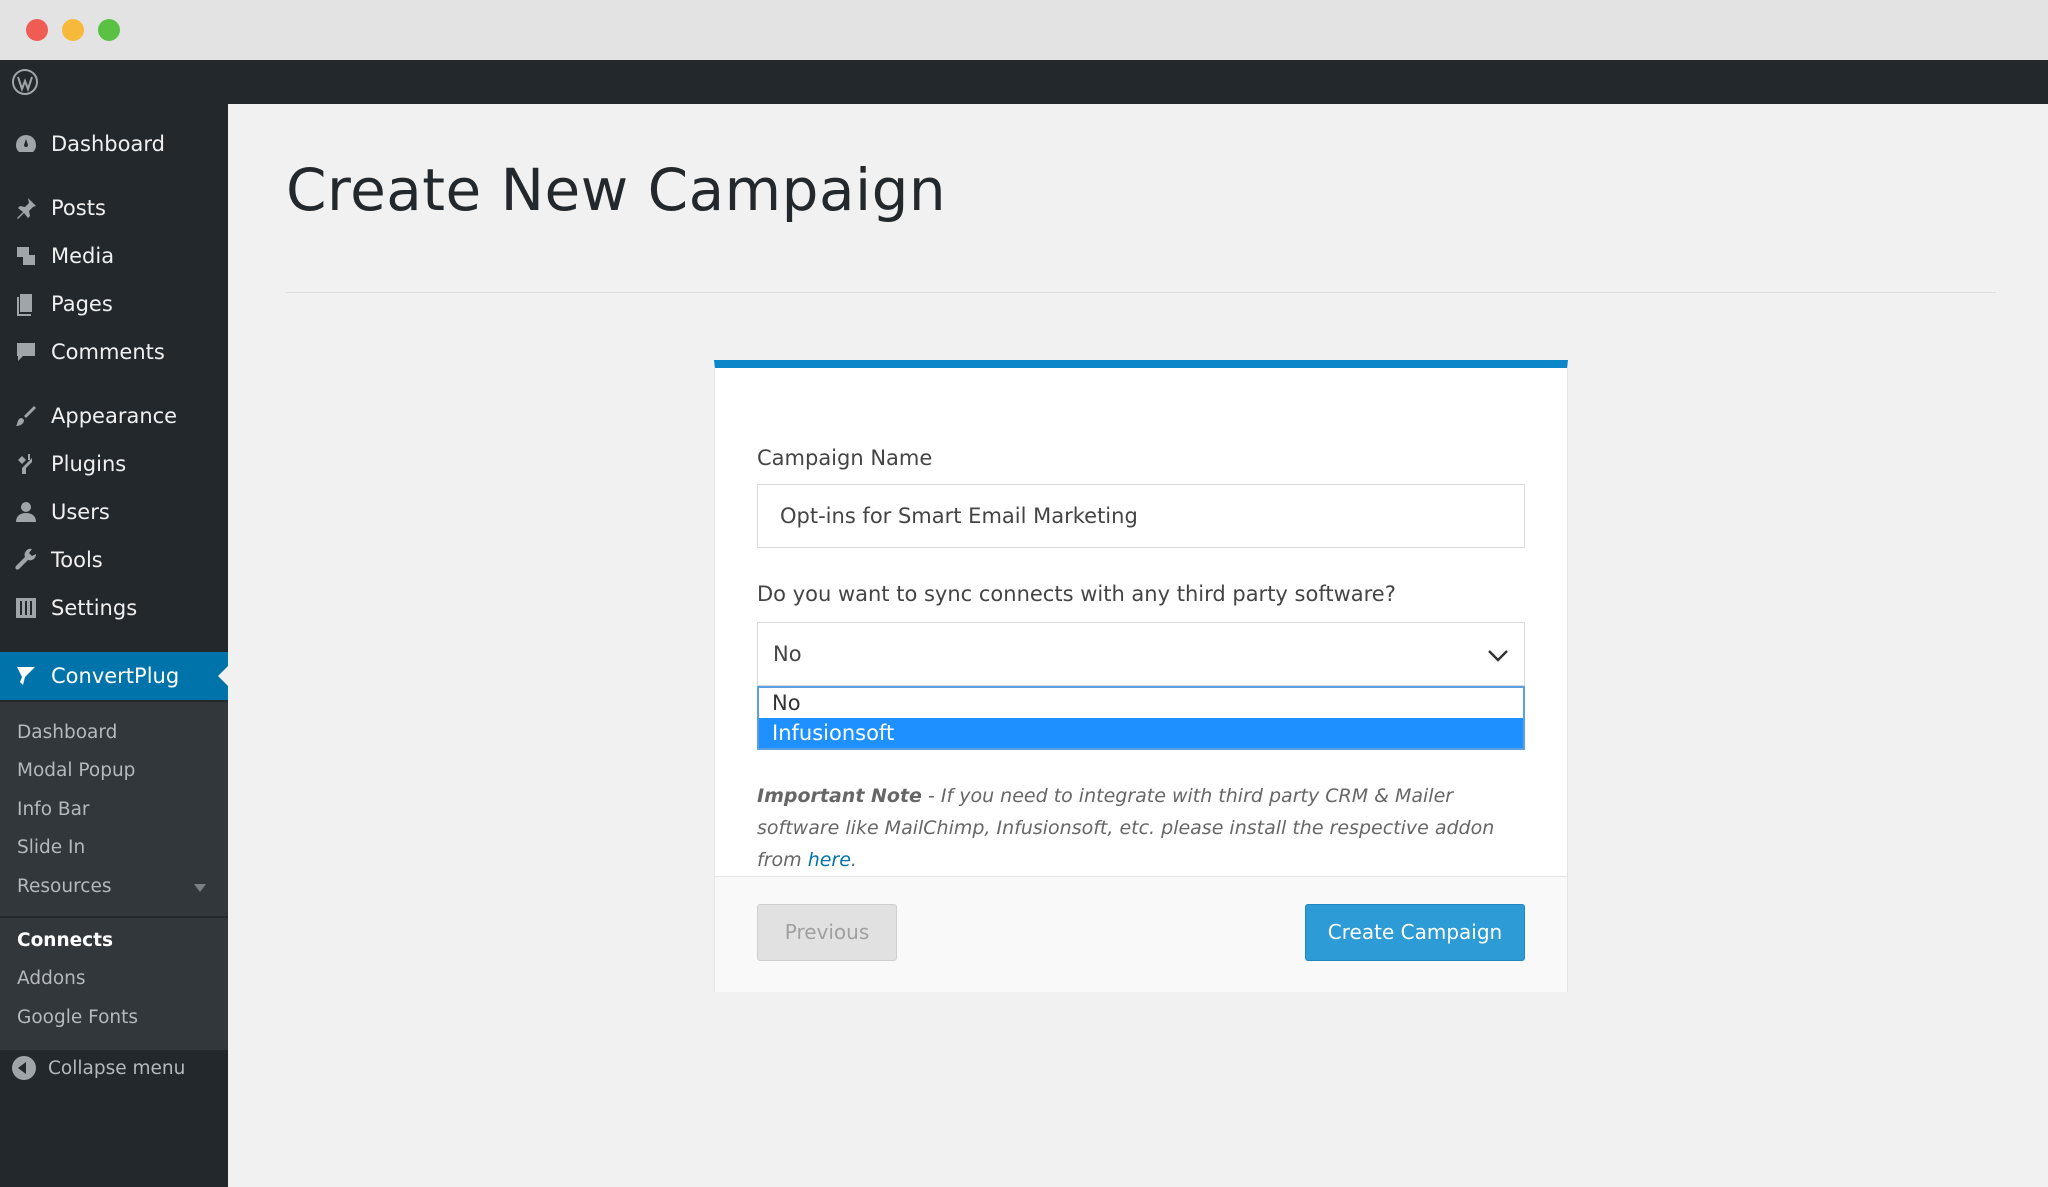 The height and width of the screenshot is (1187, 2048). Describe the element at coordinates (839, 796) in the screenshot. I see `note-heading: Important Note` at that location.